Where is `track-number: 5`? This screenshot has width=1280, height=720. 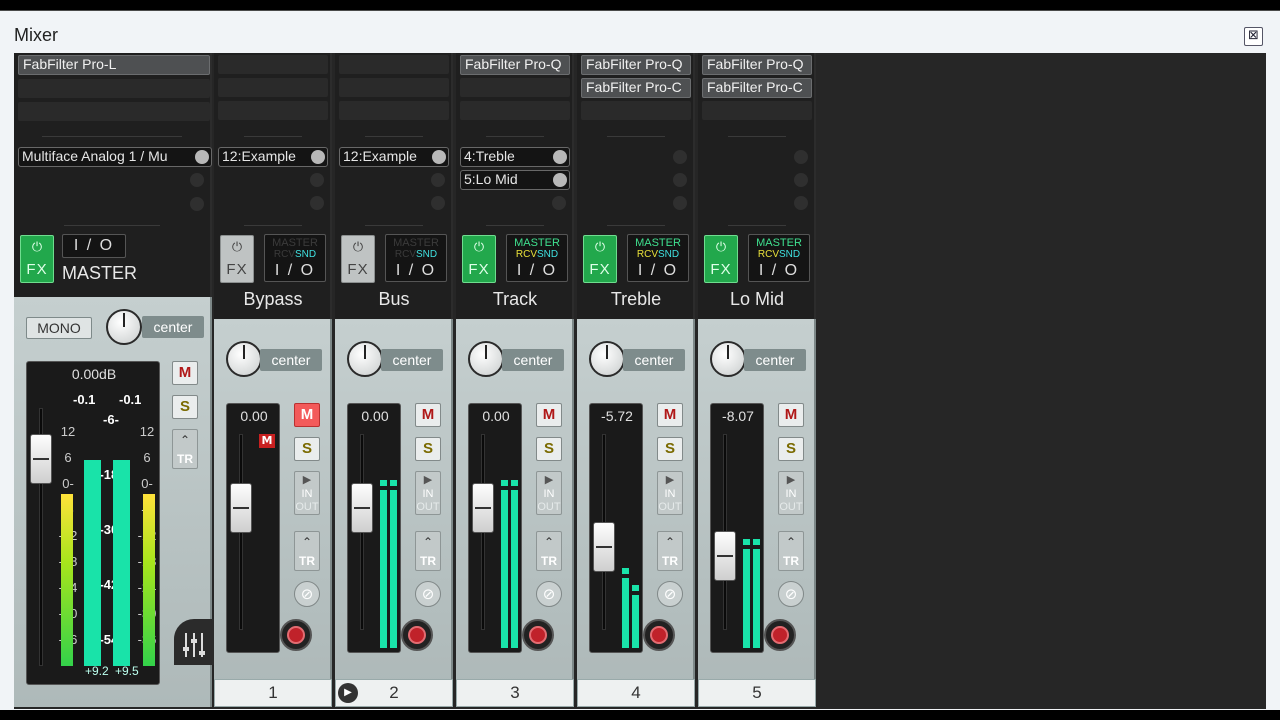
track-number: 5 is located at coordinates (757, 693).